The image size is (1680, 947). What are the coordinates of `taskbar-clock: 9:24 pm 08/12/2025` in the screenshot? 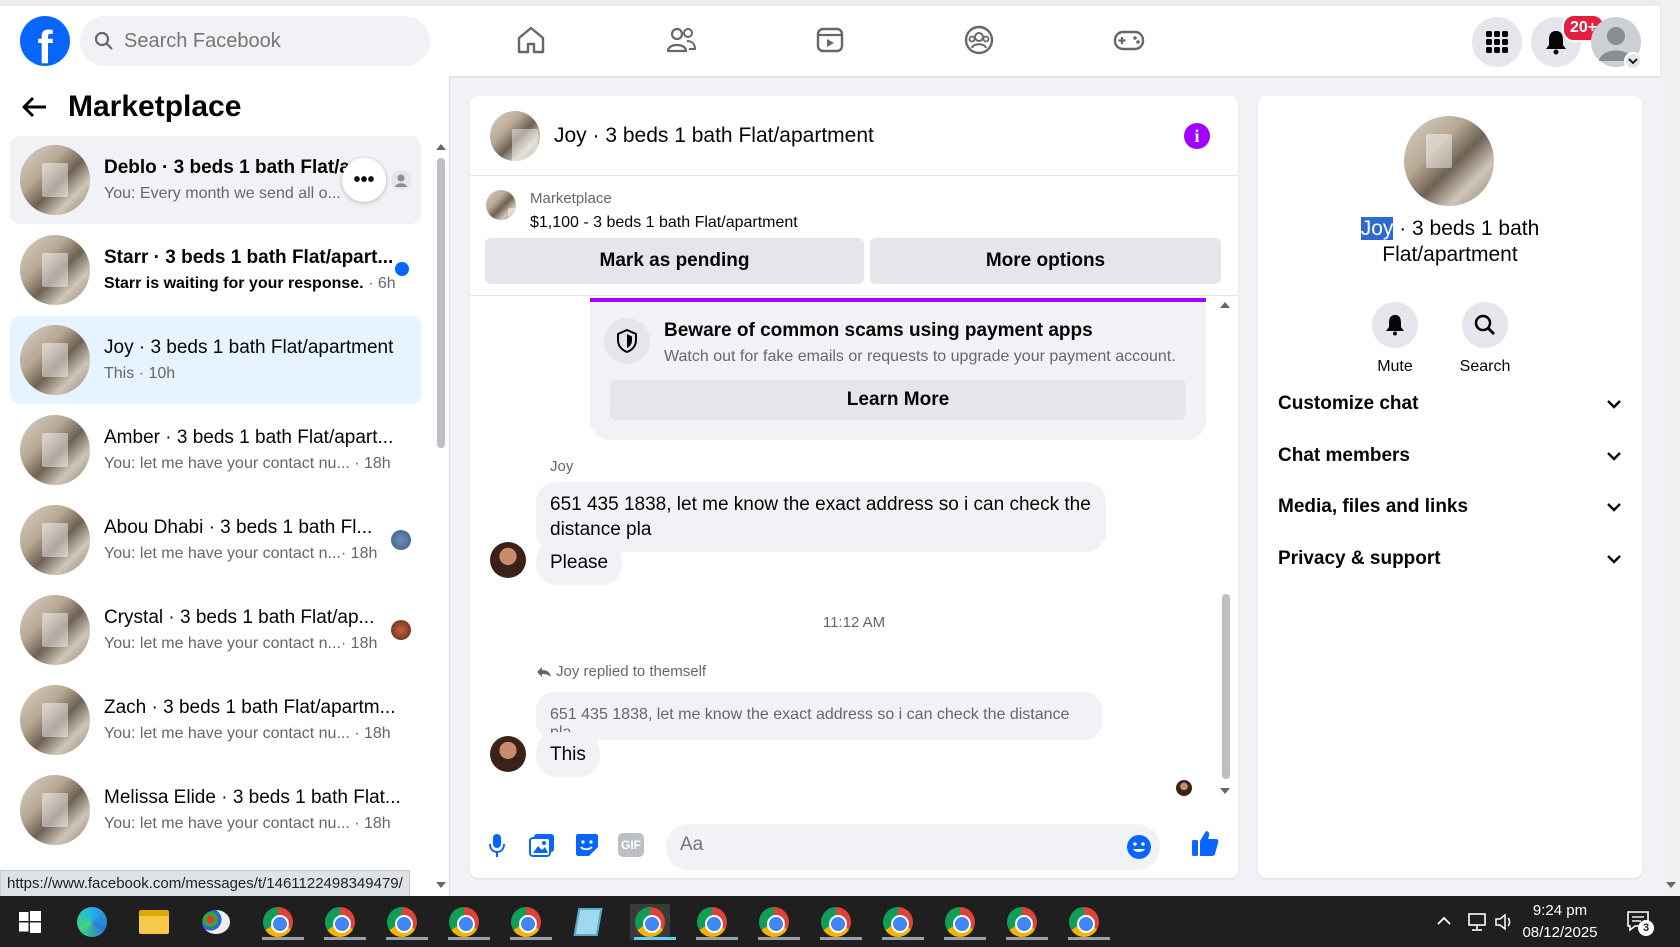 It's located at (1560, 922).